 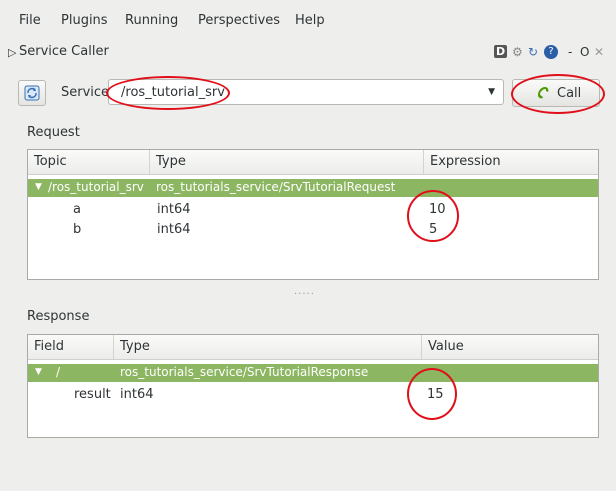 What do you see at coordinates (85, 92) in the screenshot?
I see `service-label: Service` at bounding box center [85, 92].